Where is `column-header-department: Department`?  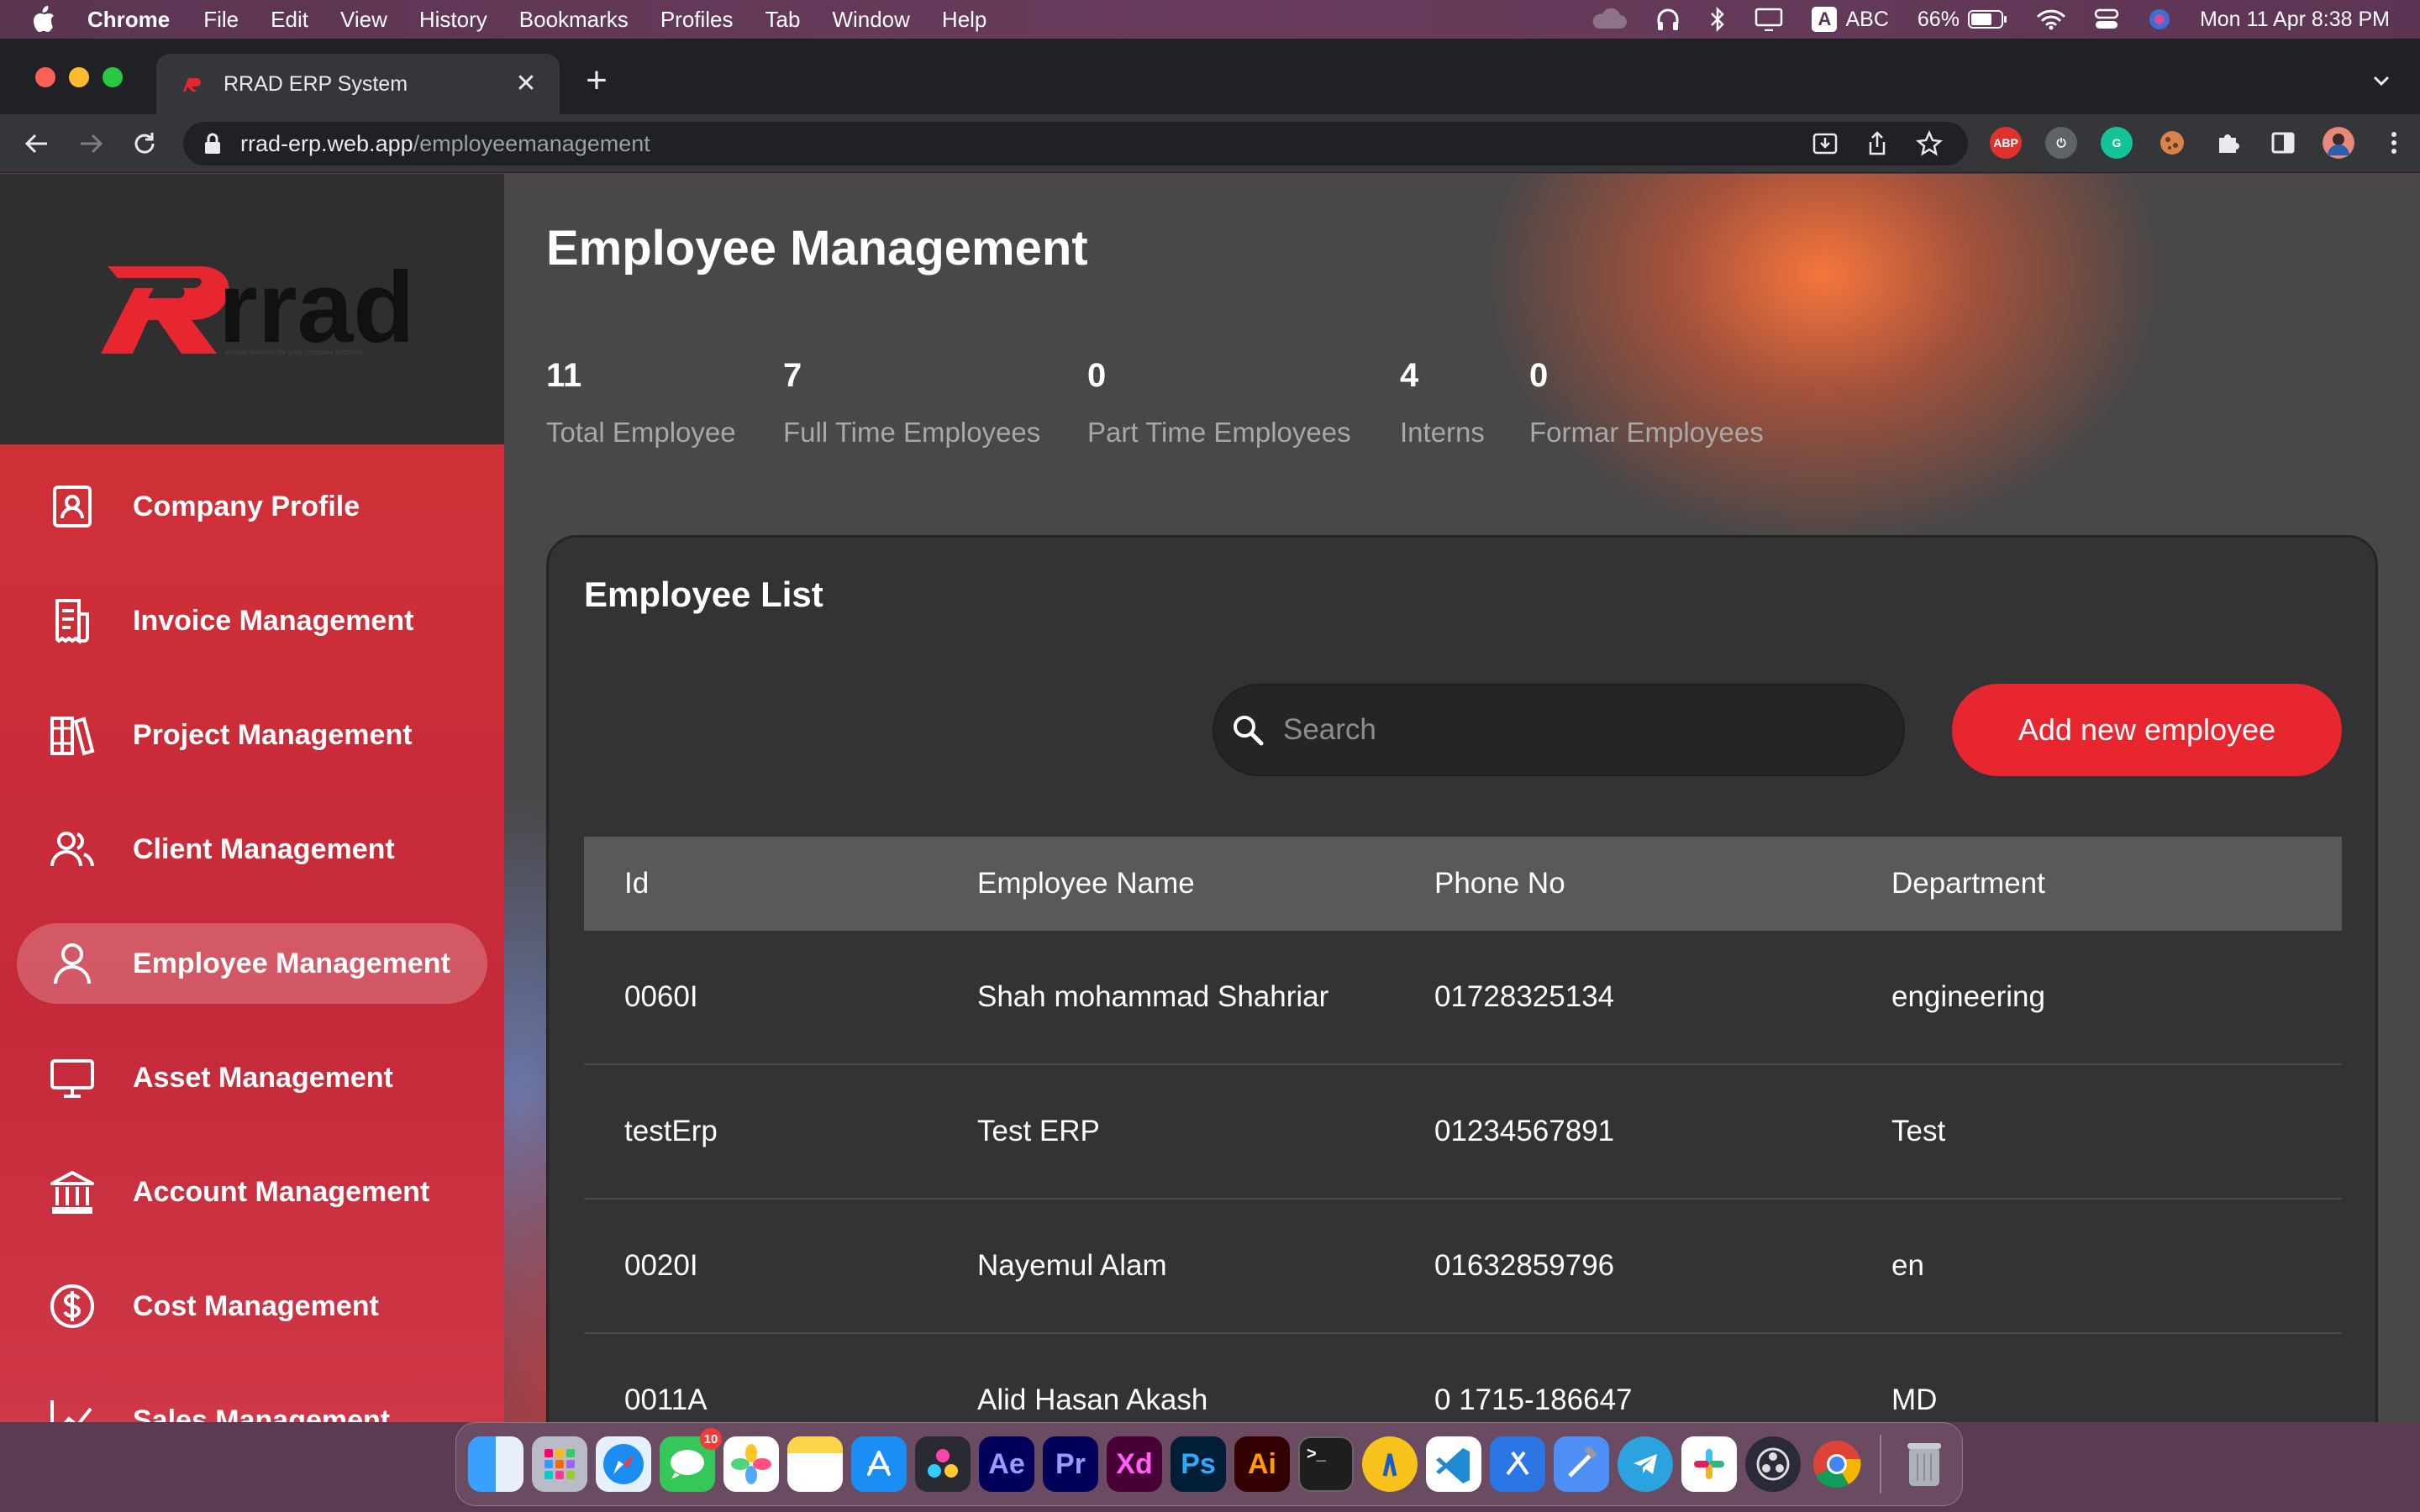
column-header-department: Department is located at coordinates (2096, 883).